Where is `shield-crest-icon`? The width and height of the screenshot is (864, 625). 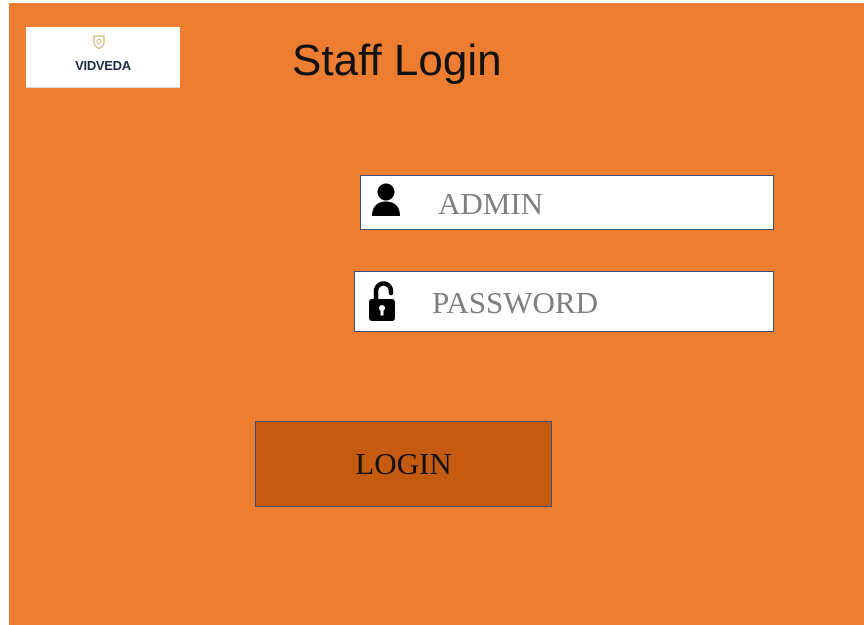
shield-crest-icon is located at coordinates (99, 42).